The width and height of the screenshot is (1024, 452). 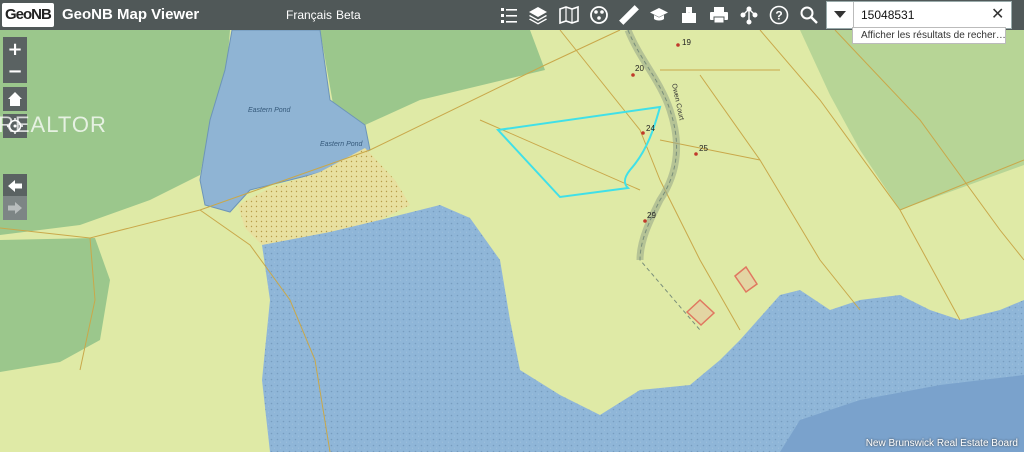 What do you see at coordinates (887, 15) in the screenshot?
I see `search-input: 15048531` at bounding box center [887, 15].